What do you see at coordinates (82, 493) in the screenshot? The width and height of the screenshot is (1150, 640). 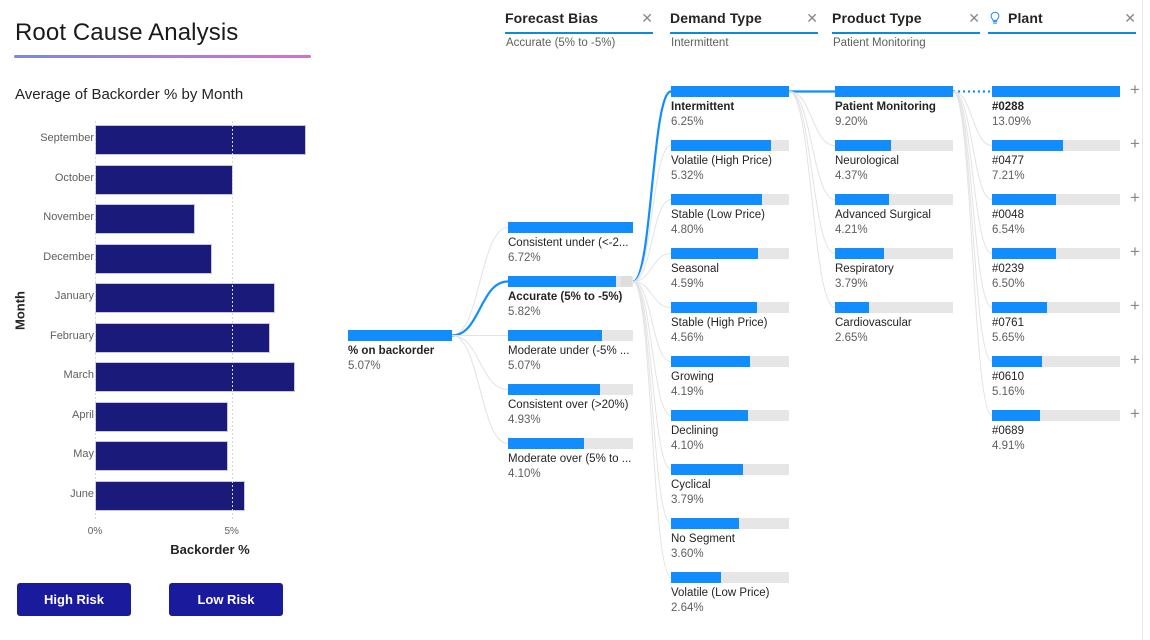 I see `bar-category-label: June` at bounding box center [82, 493].